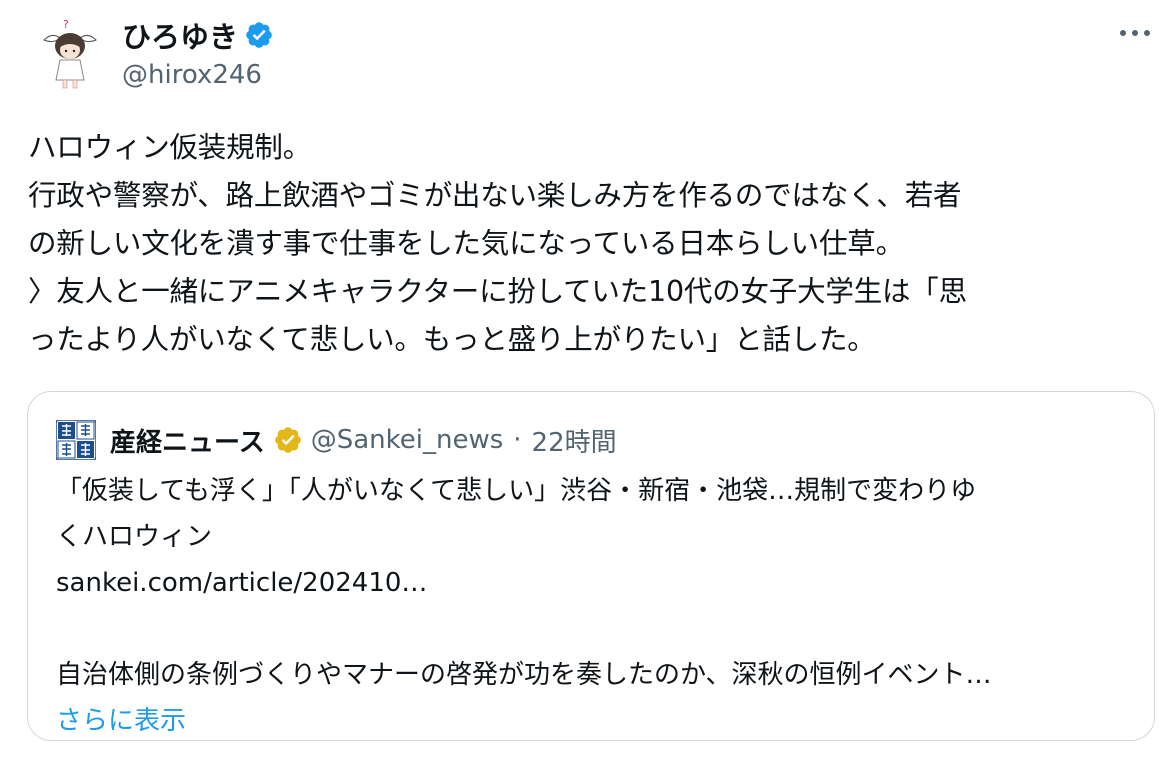 The height and width of the screenshot is (778, 1176). I want to click on author-name-row: ひろゆき, so click(198, 35).